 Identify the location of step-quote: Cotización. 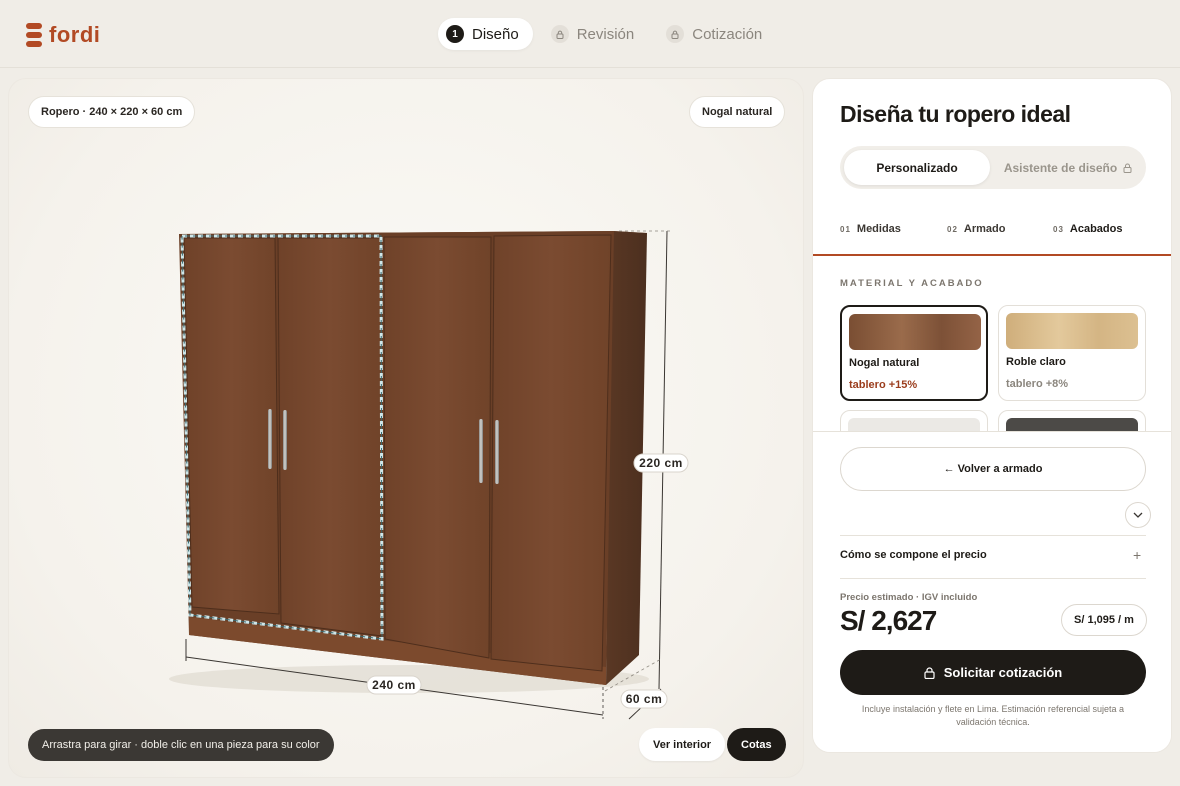
(717, 34).